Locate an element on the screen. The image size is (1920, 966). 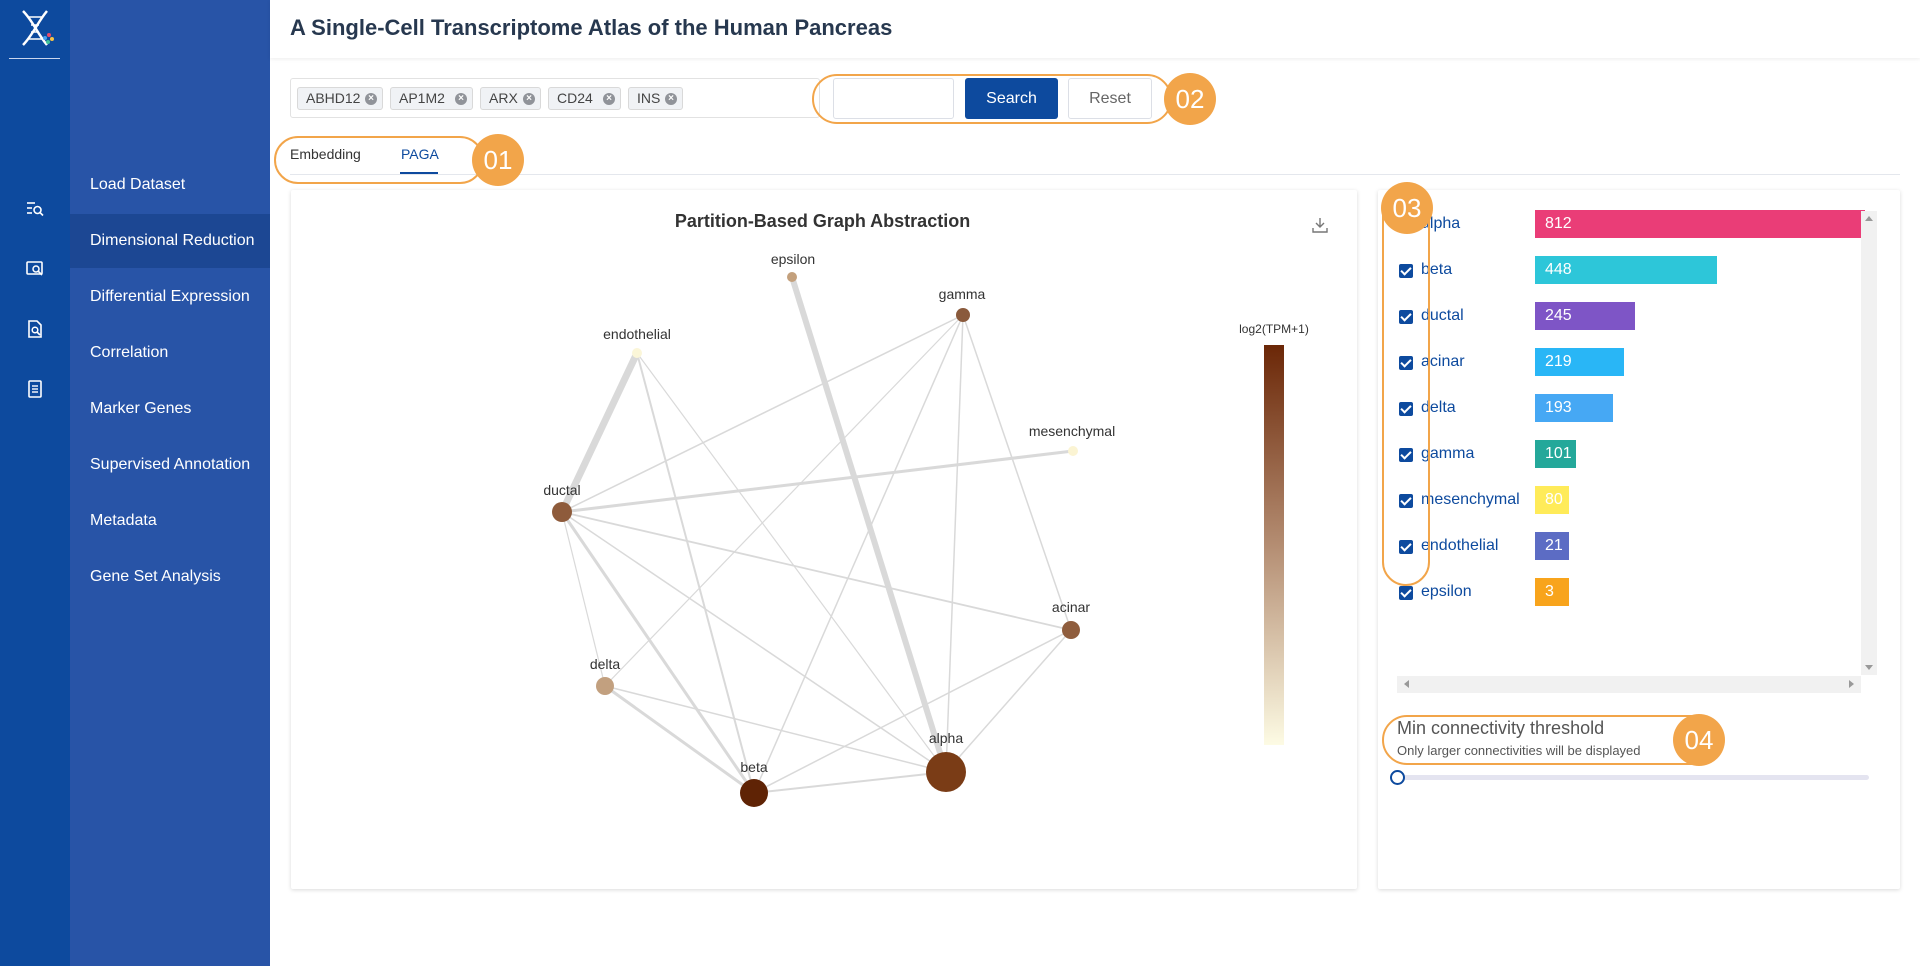
node-label-alpha: alpha is located at coordinates (946, 738).